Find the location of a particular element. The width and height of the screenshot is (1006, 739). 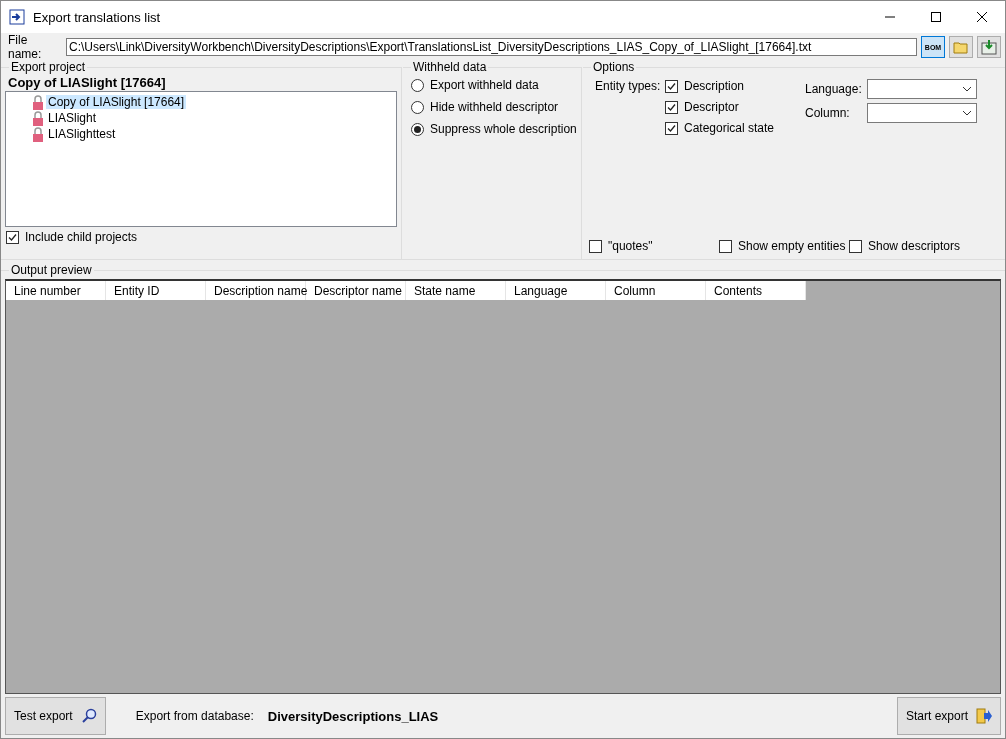

radio-label: Export withheld data is located at coordinates (484, 85).